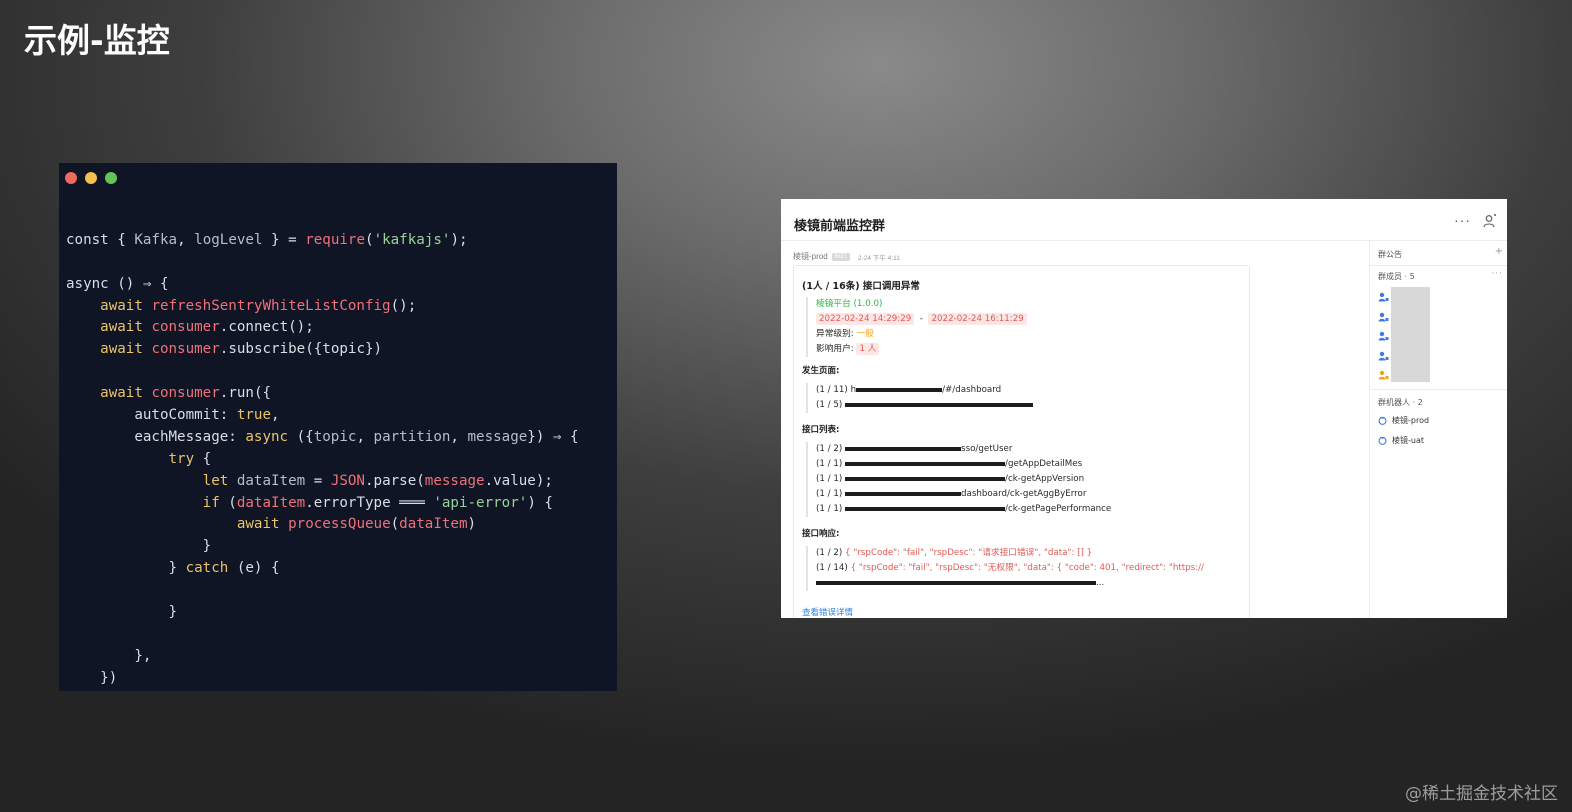 Image resolution: width=1572 pixels, height=812 pixels. I want to click on code-token: }) ⇒ {, so click(553, 436).